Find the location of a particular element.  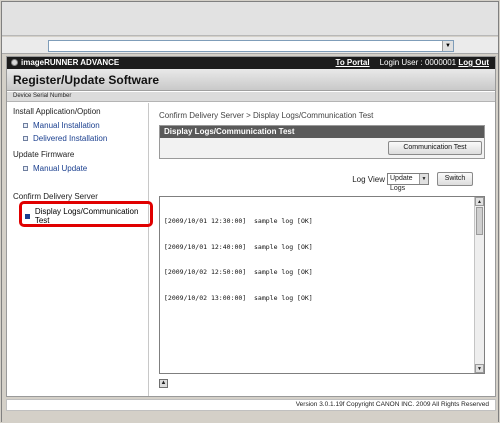

device-serial-bar: Device Serial Number is located at coordinates (251, 97).